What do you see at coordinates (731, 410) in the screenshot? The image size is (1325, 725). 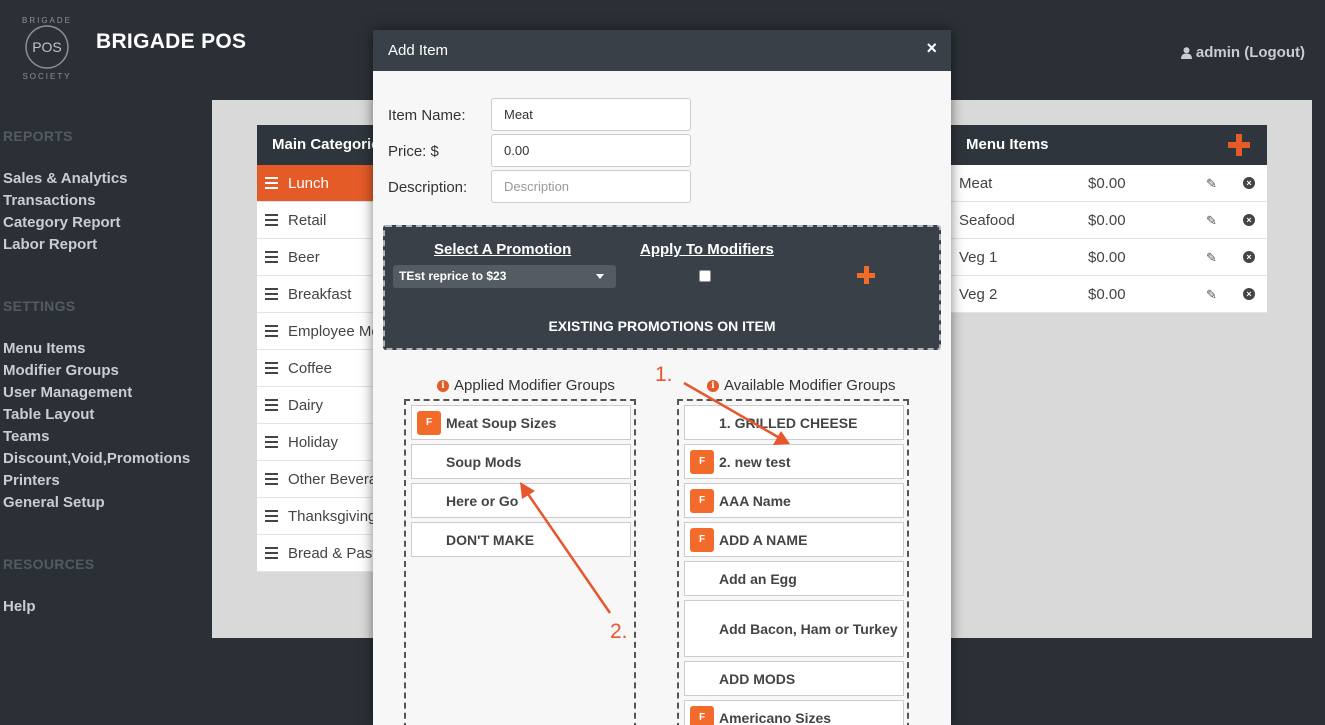 I see `arrow-one` at bounding box center [731, 410].